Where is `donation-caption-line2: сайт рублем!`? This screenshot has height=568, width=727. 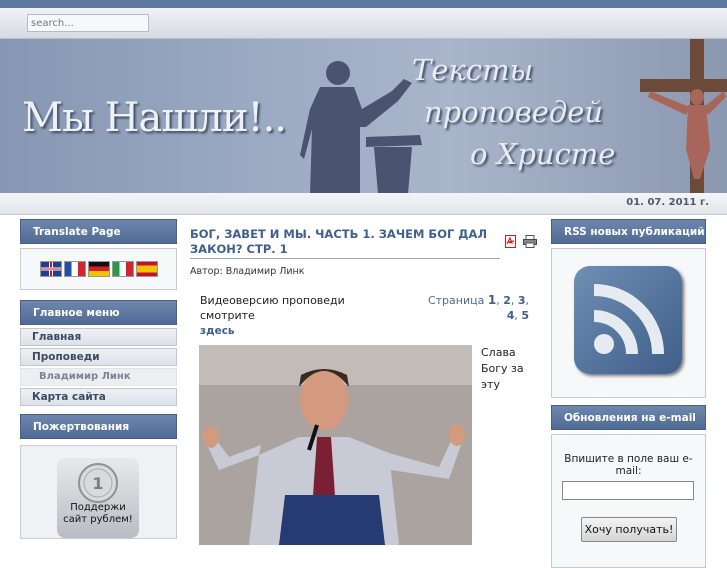
donation-caption-line2: сайт рублем! is located at coordinates (98, 519).